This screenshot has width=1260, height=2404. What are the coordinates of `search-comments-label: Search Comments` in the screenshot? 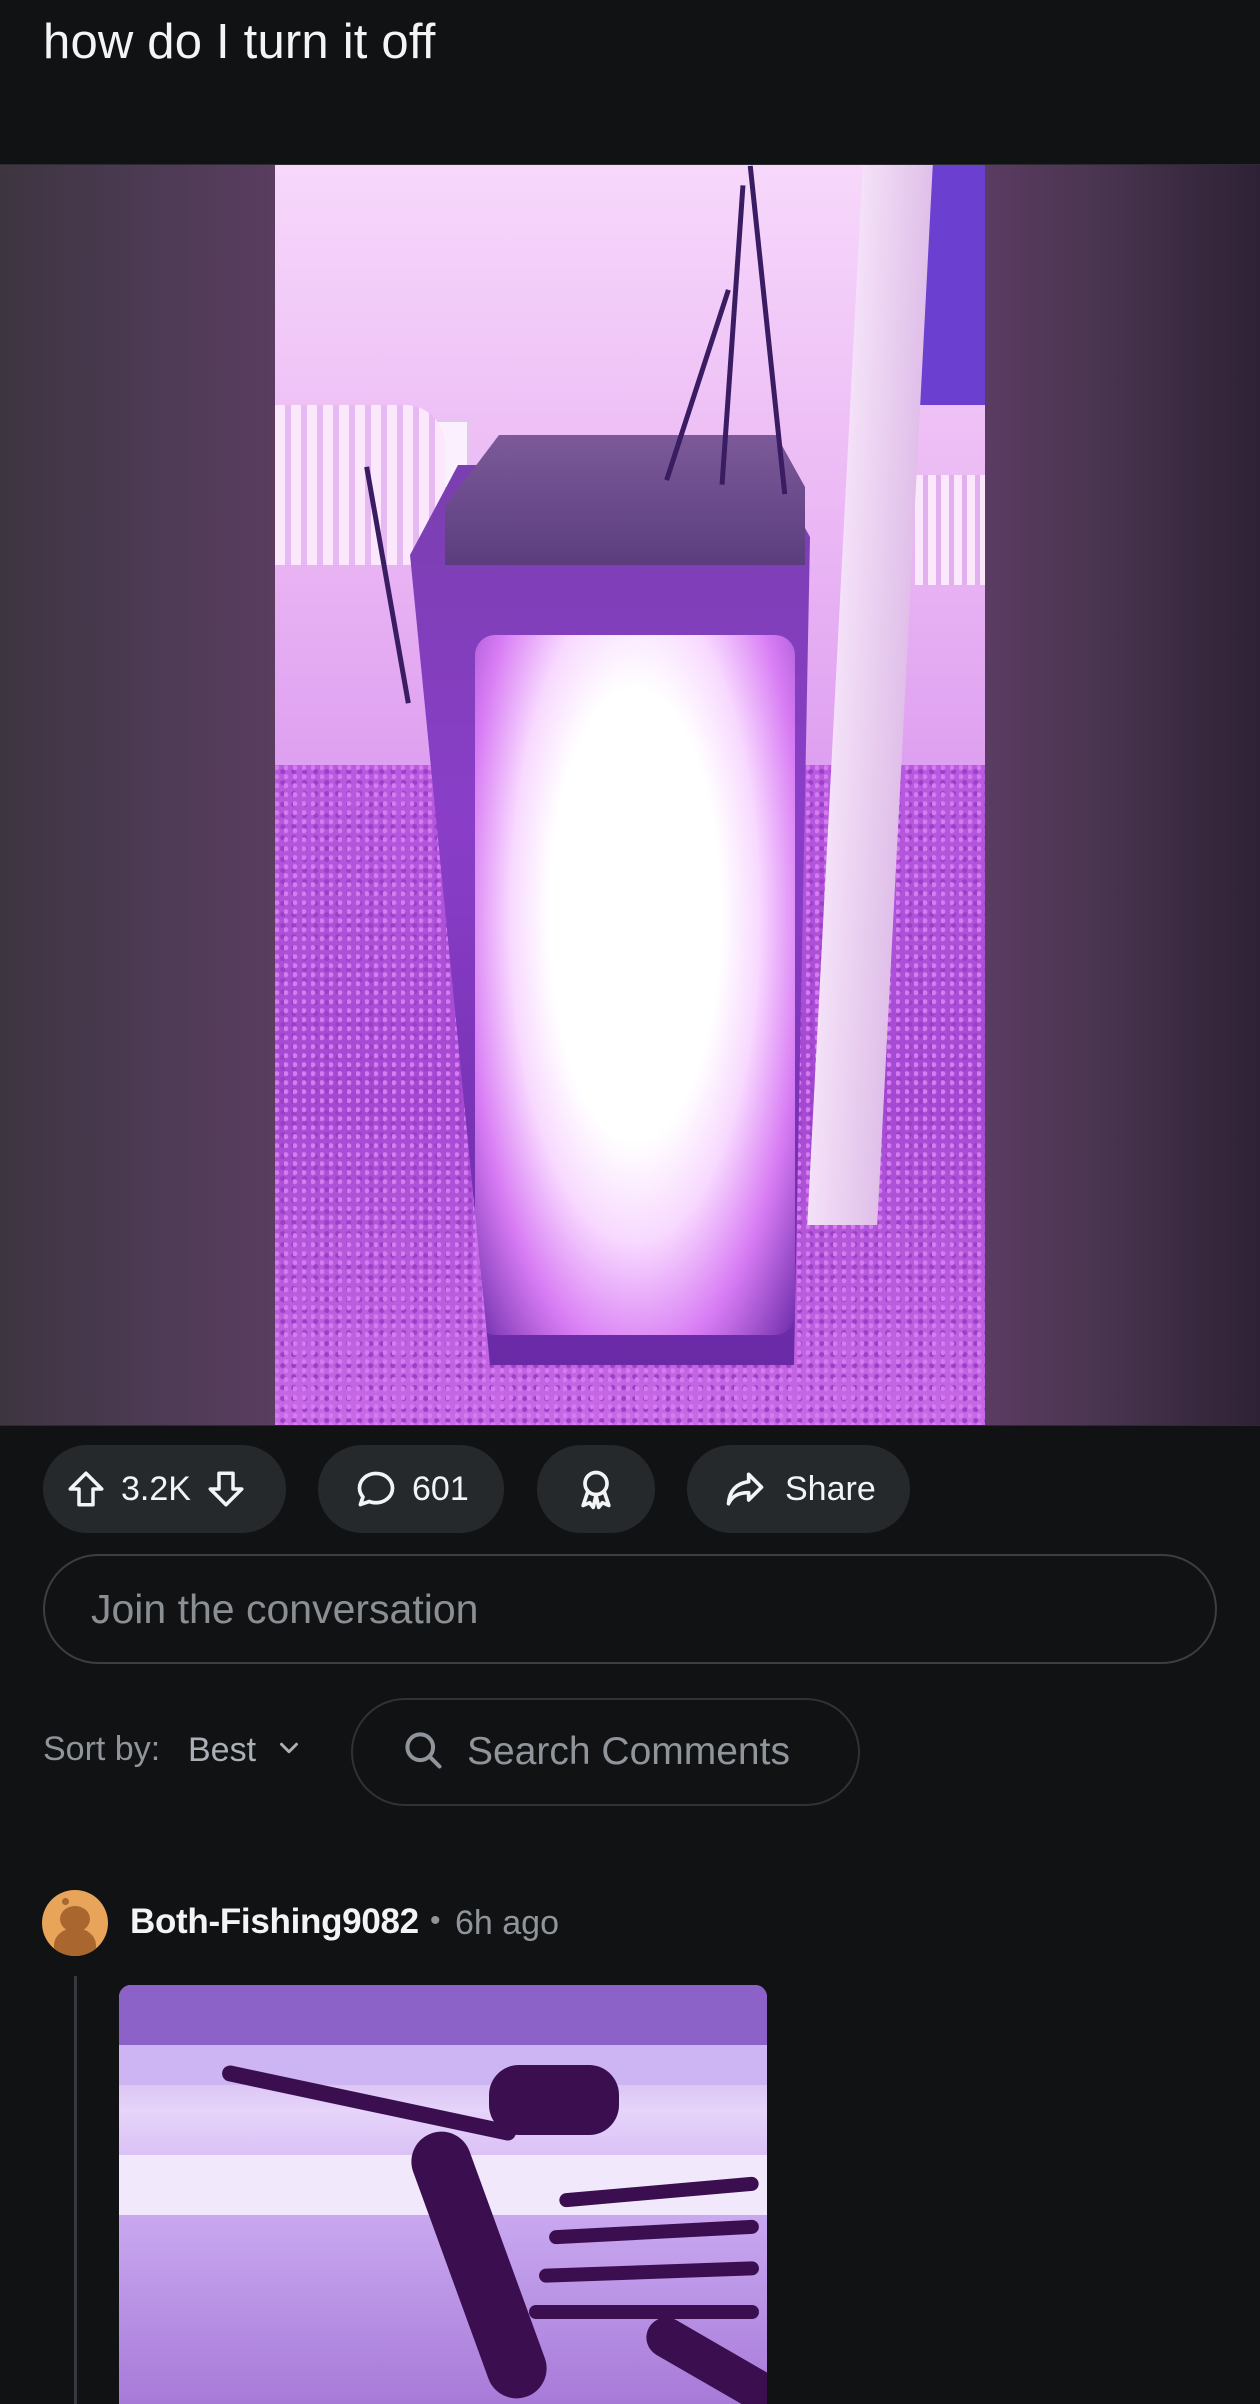 It's located at (628, 1751).